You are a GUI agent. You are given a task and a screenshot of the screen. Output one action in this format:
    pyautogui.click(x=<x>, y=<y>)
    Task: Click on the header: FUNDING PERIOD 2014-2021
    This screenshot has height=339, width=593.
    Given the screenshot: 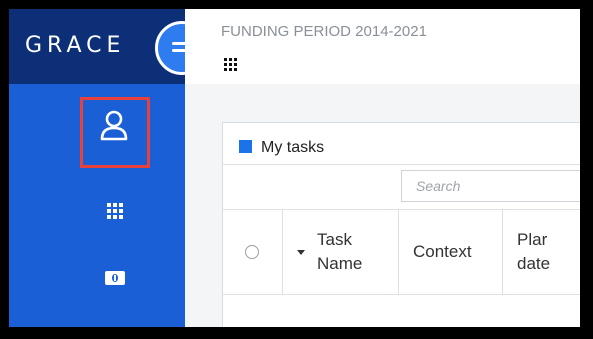 What is the action you would take?
    pyautogui.click(x=382, y=46)
    